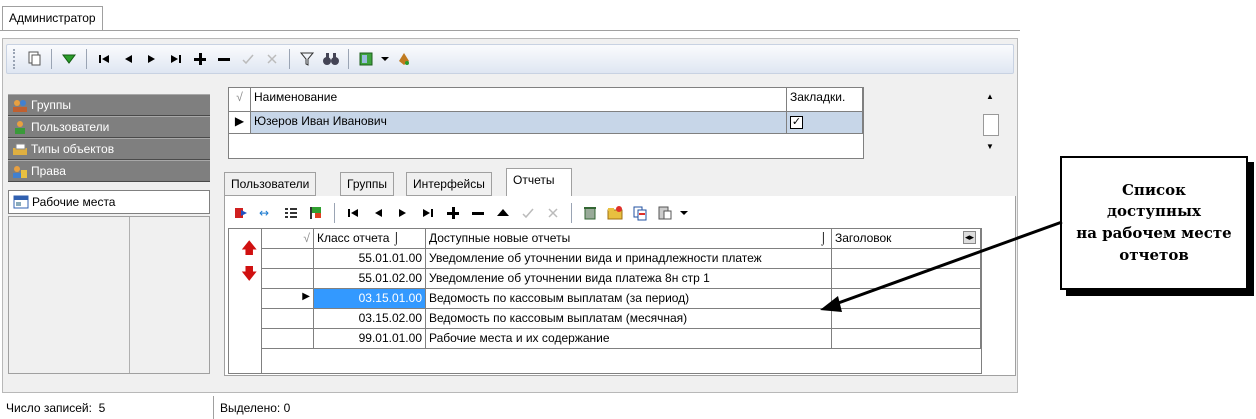 The image size is (1256, 419). I want to click on callout-arrow, so click(941, 266).